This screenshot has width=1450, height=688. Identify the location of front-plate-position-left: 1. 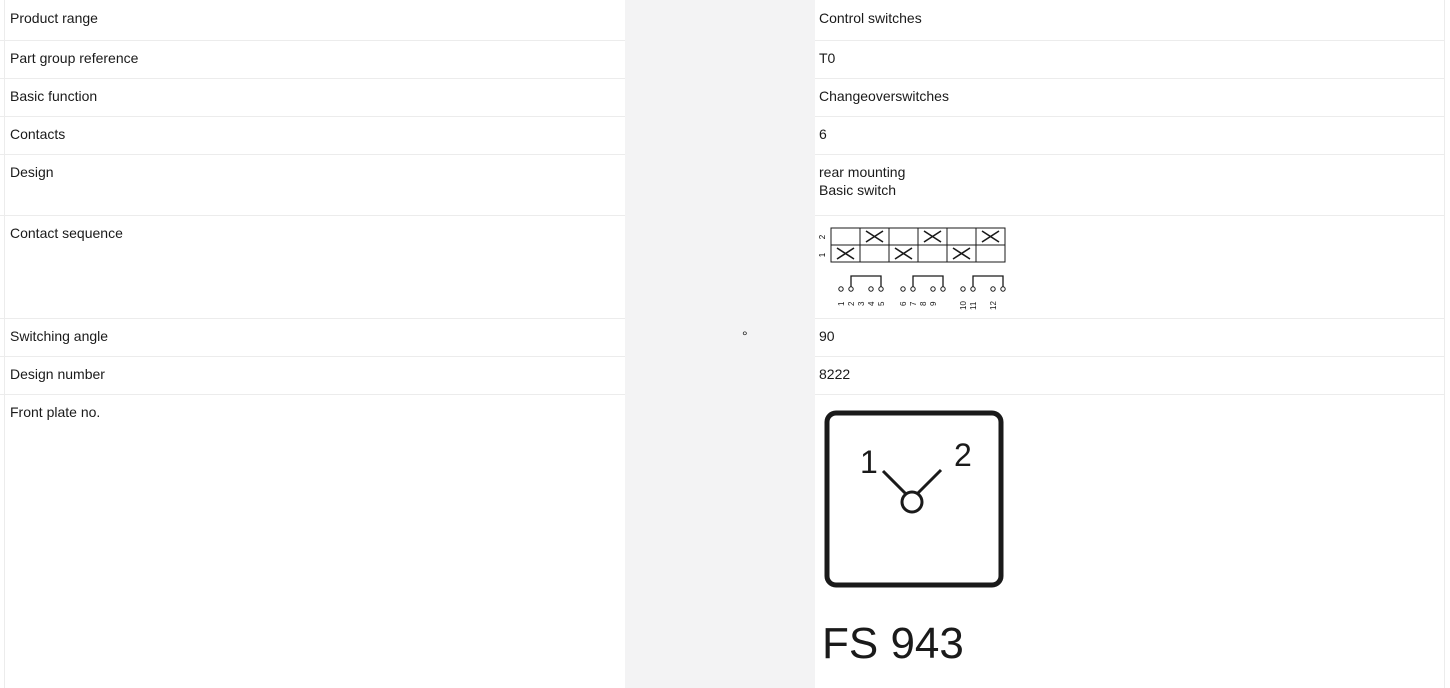
(869, 462).